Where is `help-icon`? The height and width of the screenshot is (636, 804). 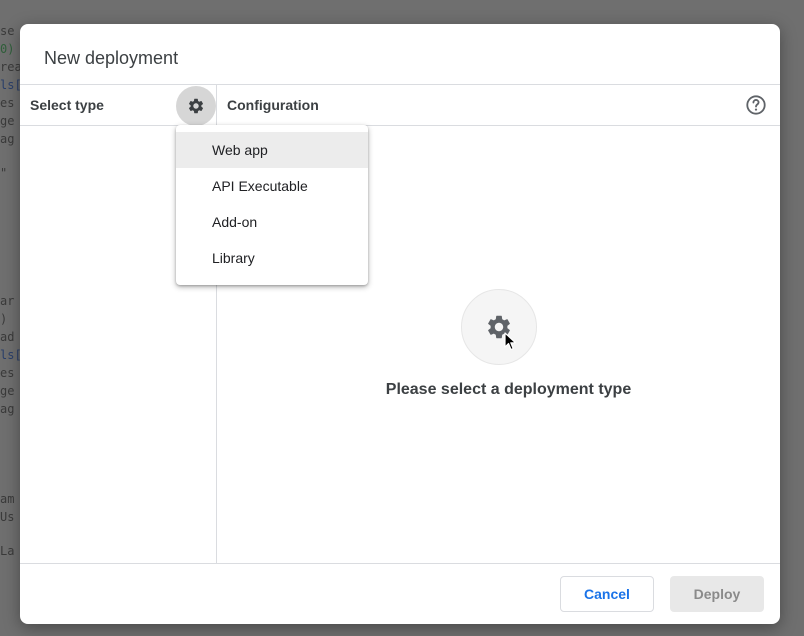
help-icon is located at coordinates (756, 105).